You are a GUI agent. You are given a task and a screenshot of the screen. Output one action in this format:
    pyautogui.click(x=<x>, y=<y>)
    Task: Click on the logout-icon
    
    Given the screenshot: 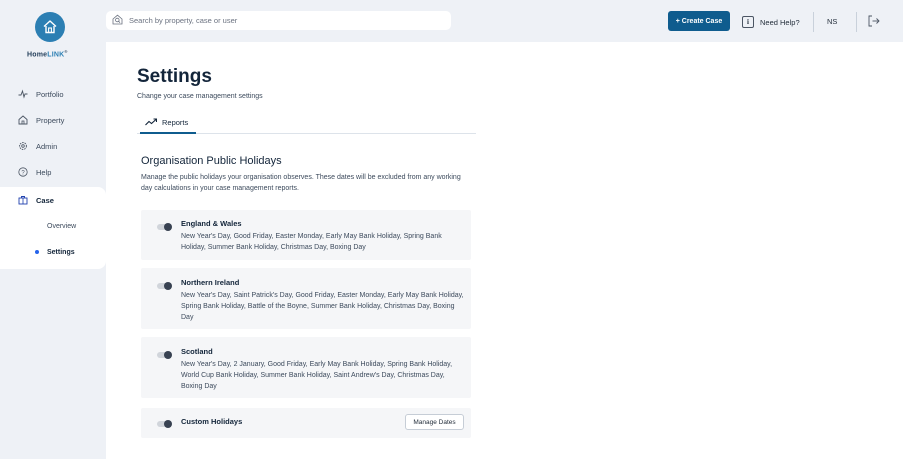 What is the action you would take?
    pyautogui.click(x=874, y=21)
    